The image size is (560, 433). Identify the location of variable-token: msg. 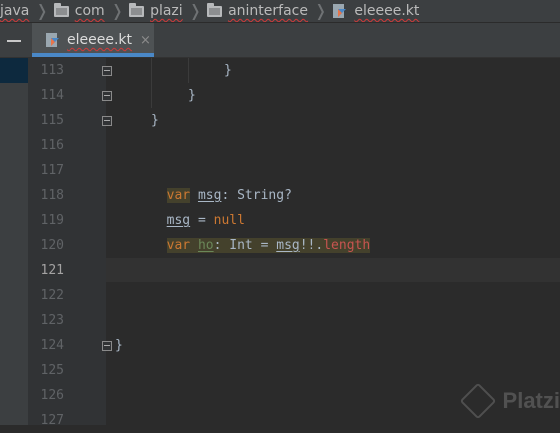
(288, 245).